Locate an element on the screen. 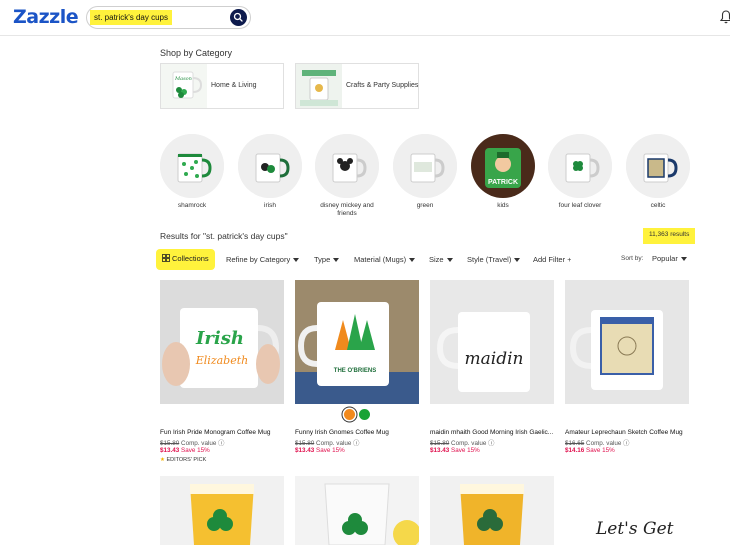  search-icon is located at coordinates (238, 17).